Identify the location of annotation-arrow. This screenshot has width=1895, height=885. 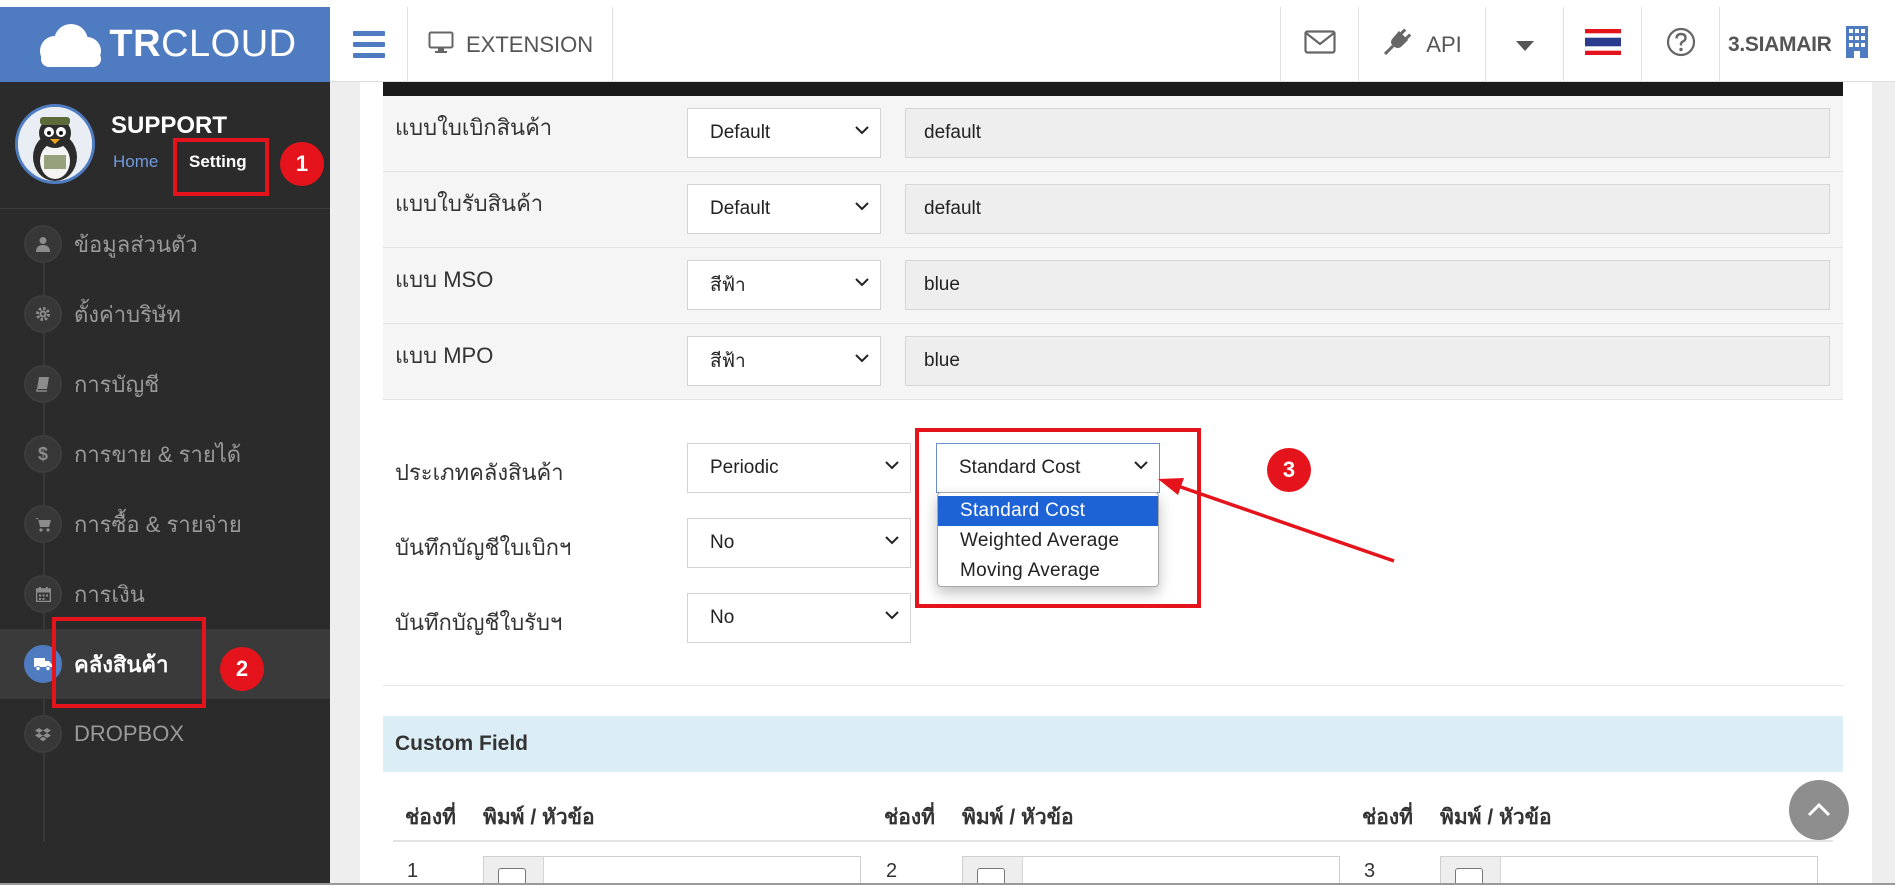
(1276, 520).